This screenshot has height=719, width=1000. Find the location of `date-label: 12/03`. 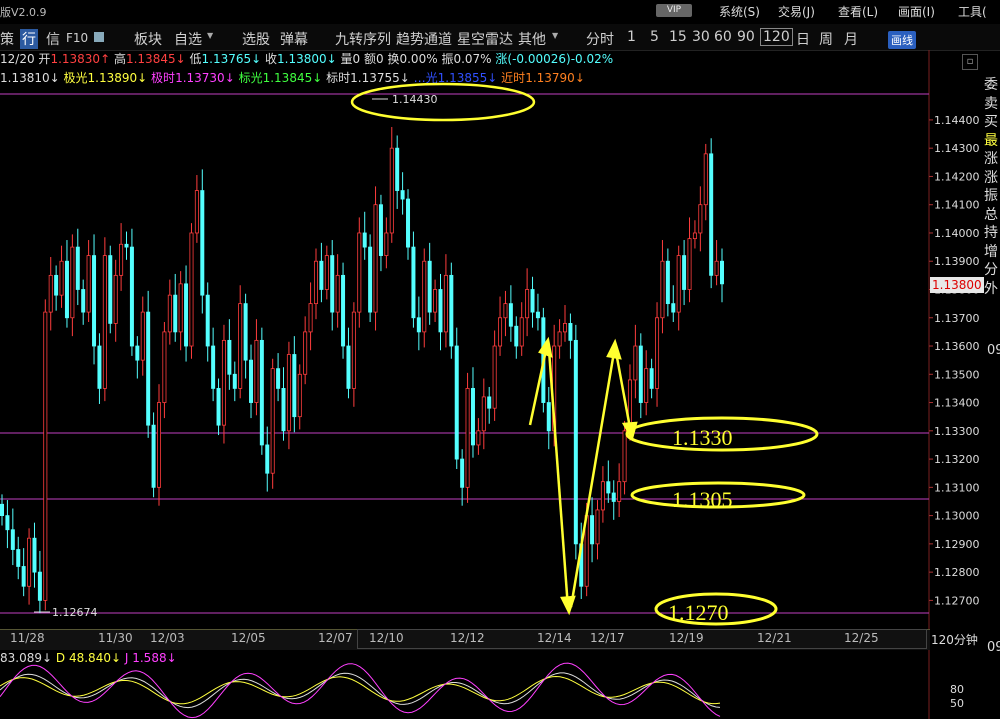

date-label: 12/03 is located at coordinates (167, 638).